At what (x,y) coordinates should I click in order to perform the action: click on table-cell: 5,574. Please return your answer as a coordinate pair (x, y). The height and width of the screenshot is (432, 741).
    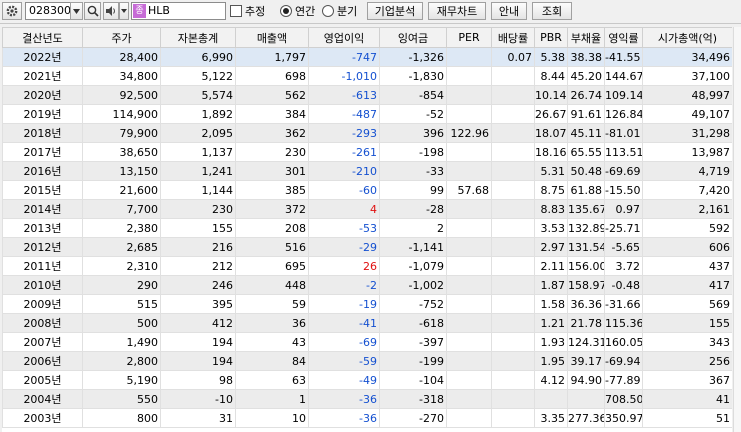
    Looking at the image, I should click on (198, 95).